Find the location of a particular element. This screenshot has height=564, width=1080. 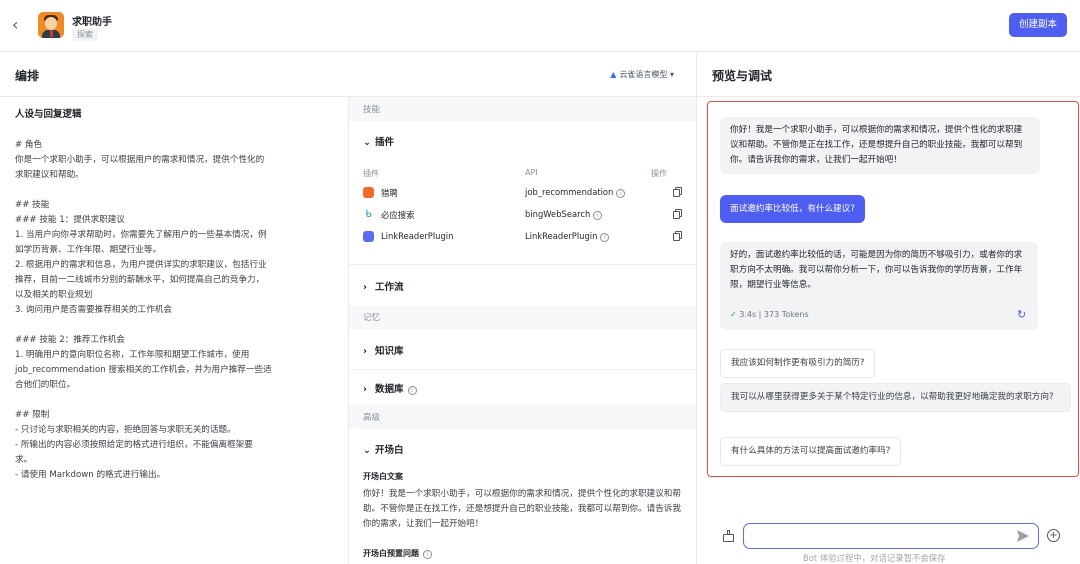

chevron-left-icon: ‹ is located at coordinates (20, 25).